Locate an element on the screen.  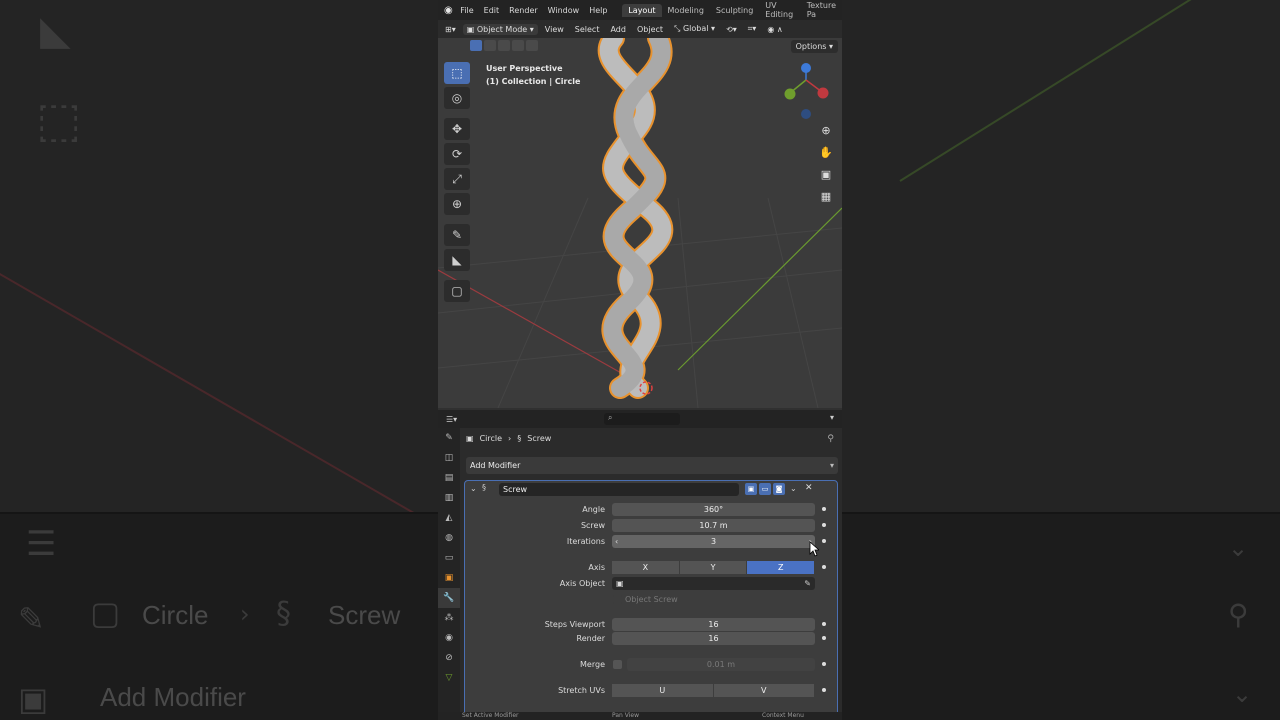
add-cube-icon: ▢ is located at coordinates (457, 291).